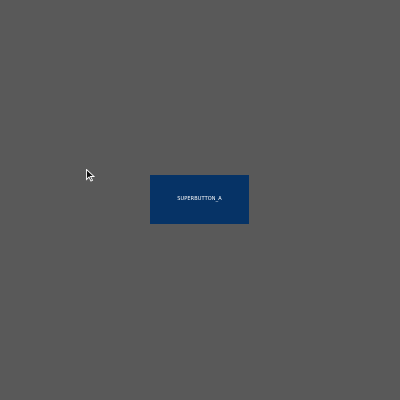 This screenshot has height=400, width=400. I want to click on superbutton-a-label: SUPERBUTTON_A, so click(199, 199).